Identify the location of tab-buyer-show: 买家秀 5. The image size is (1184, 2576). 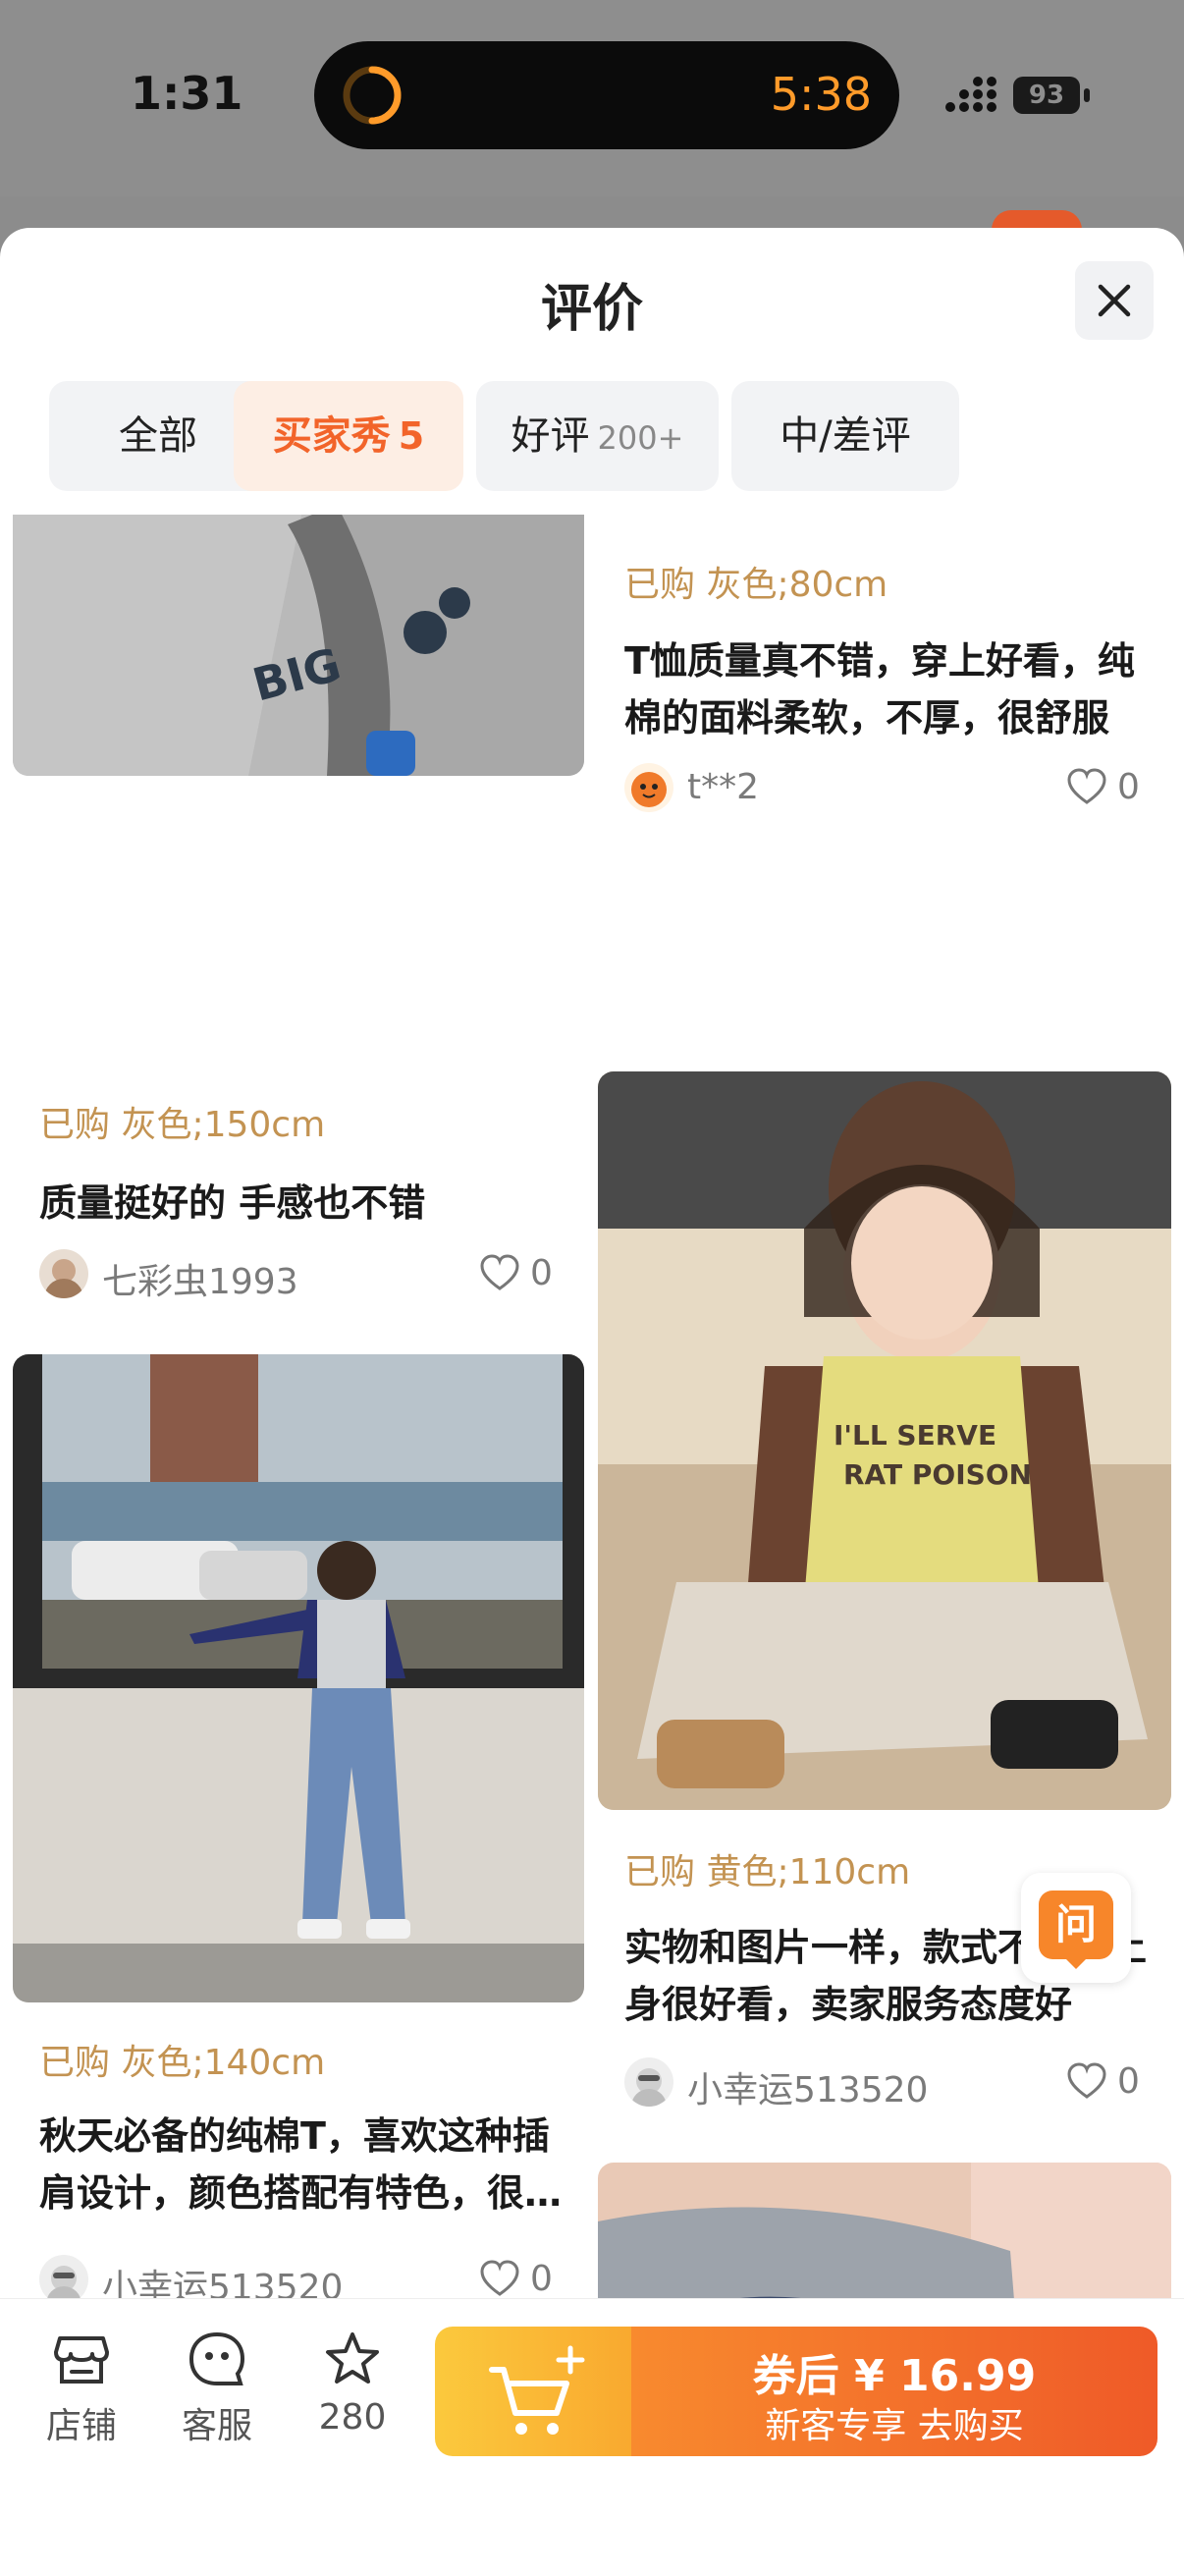
(348, 436).